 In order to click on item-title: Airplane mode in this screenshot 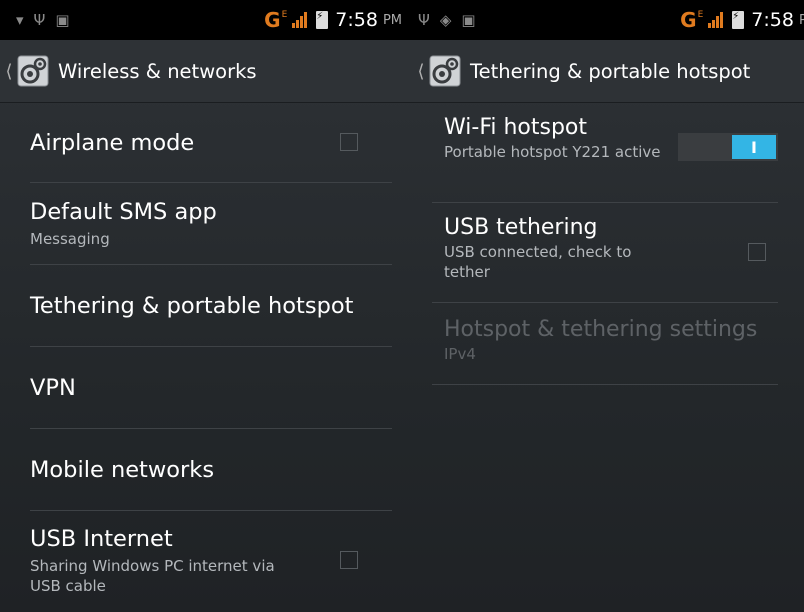, I will do `click(112, 142)`.